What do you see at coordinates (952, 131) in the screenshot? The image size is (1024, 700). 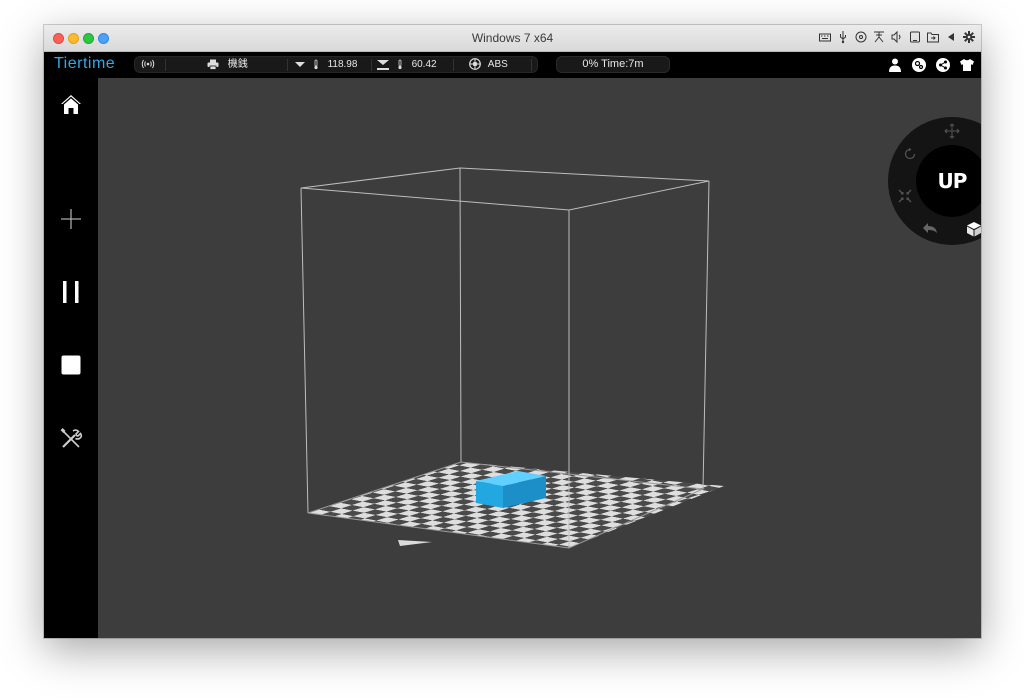 I see `move-icon` at bounding box center [952, 131].